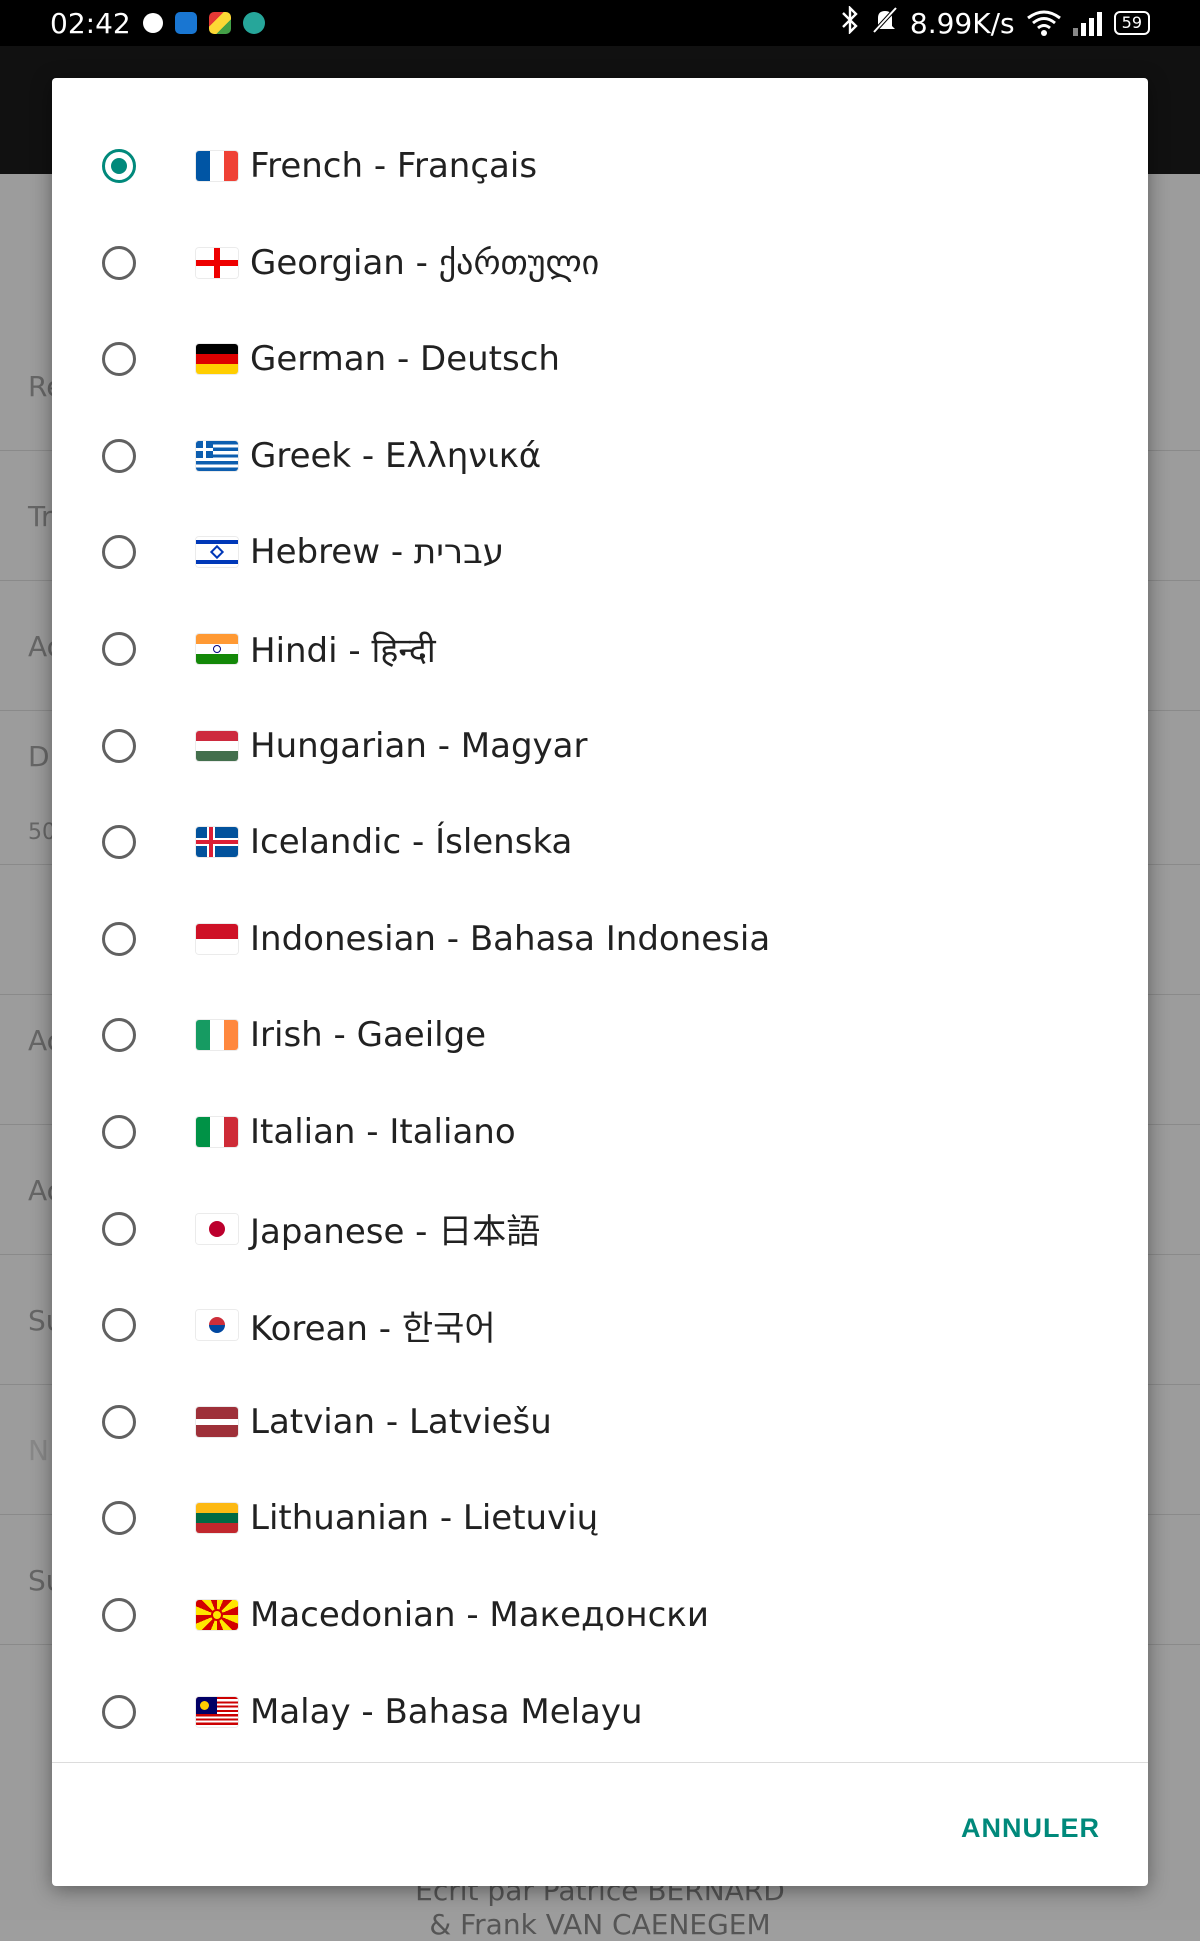 The height and width of the screenshot is (1941, 1200). I want to click on clock: 02:42, so click(90, 23).